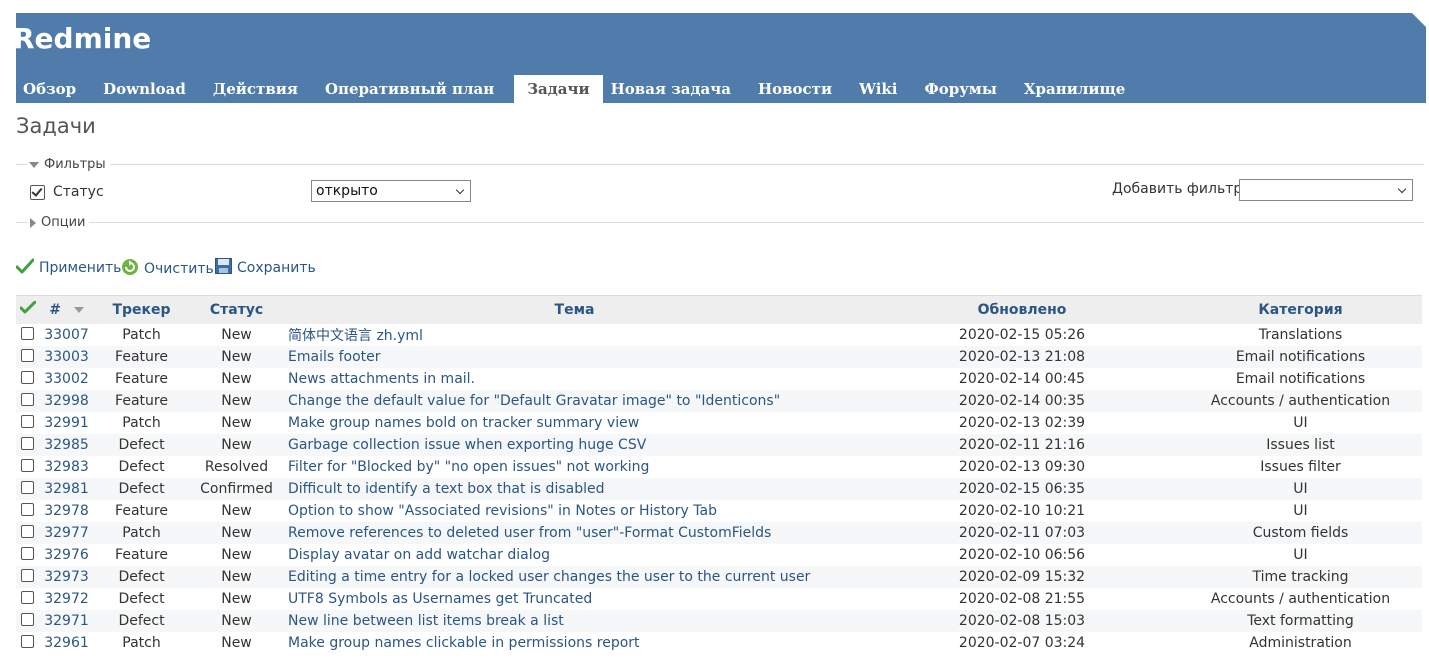 The width and height of the screenshot is (1429, 659). I want to click on issue-id-link: 32981, so click(66, 489).